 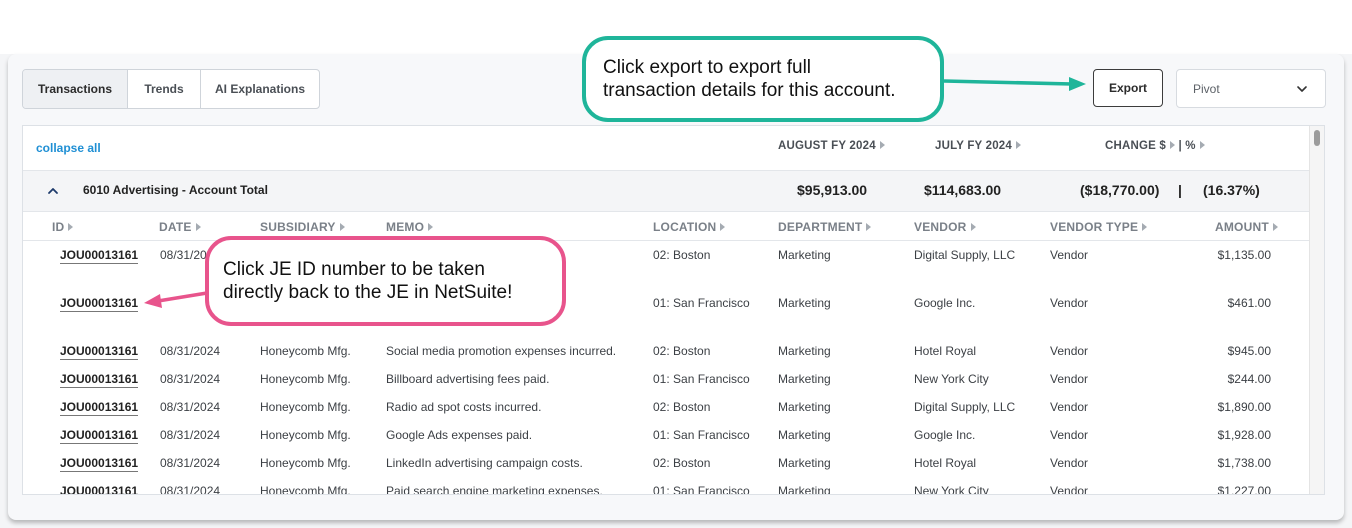 I want to click on col-id: ID, so click(x=63, y=227).